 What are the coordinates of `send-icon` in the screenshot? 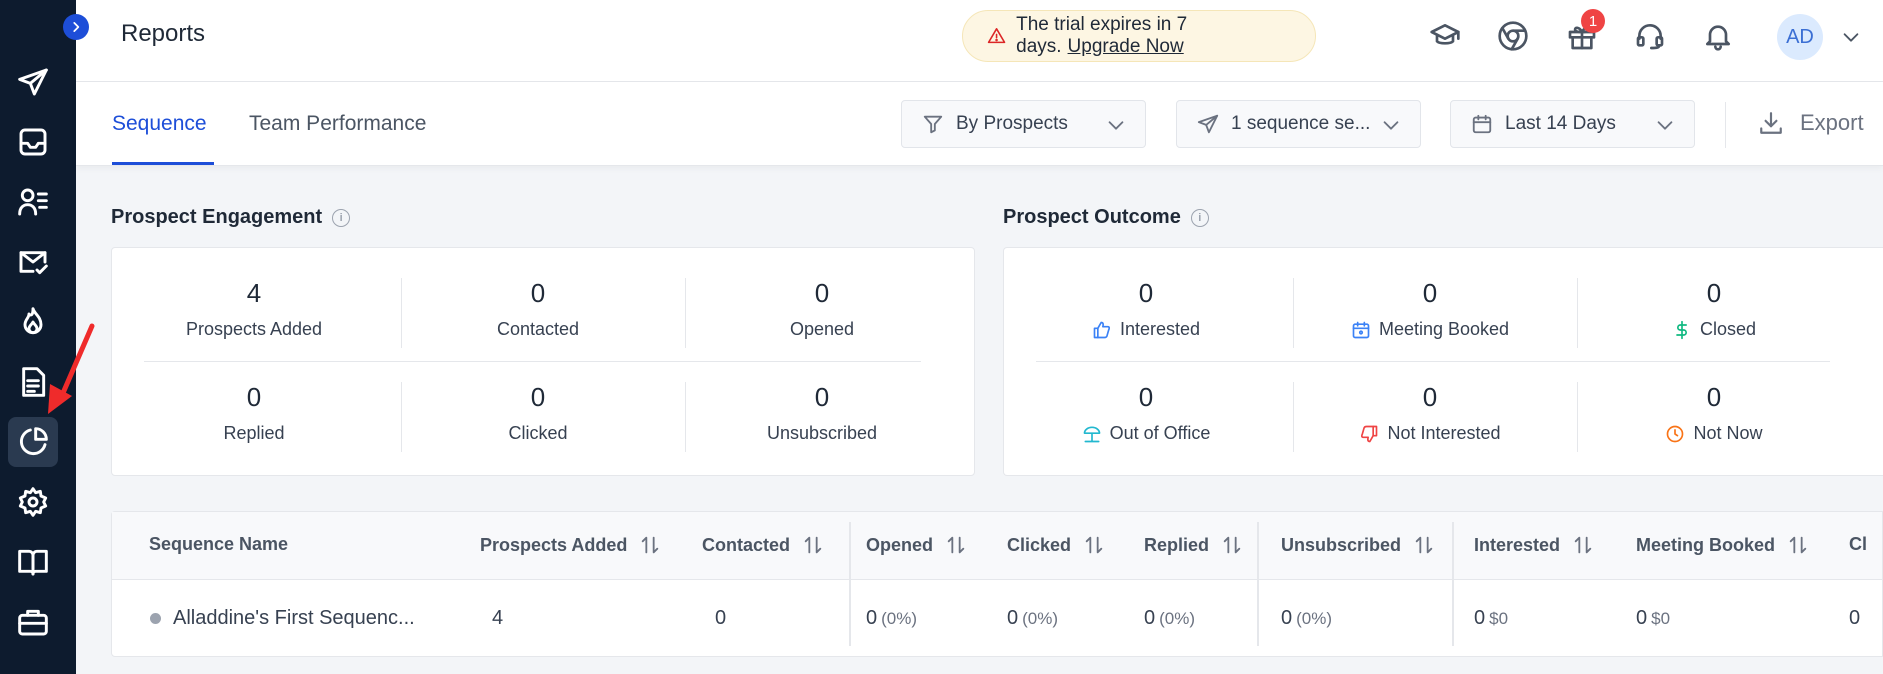 It's located at (1208, 124).